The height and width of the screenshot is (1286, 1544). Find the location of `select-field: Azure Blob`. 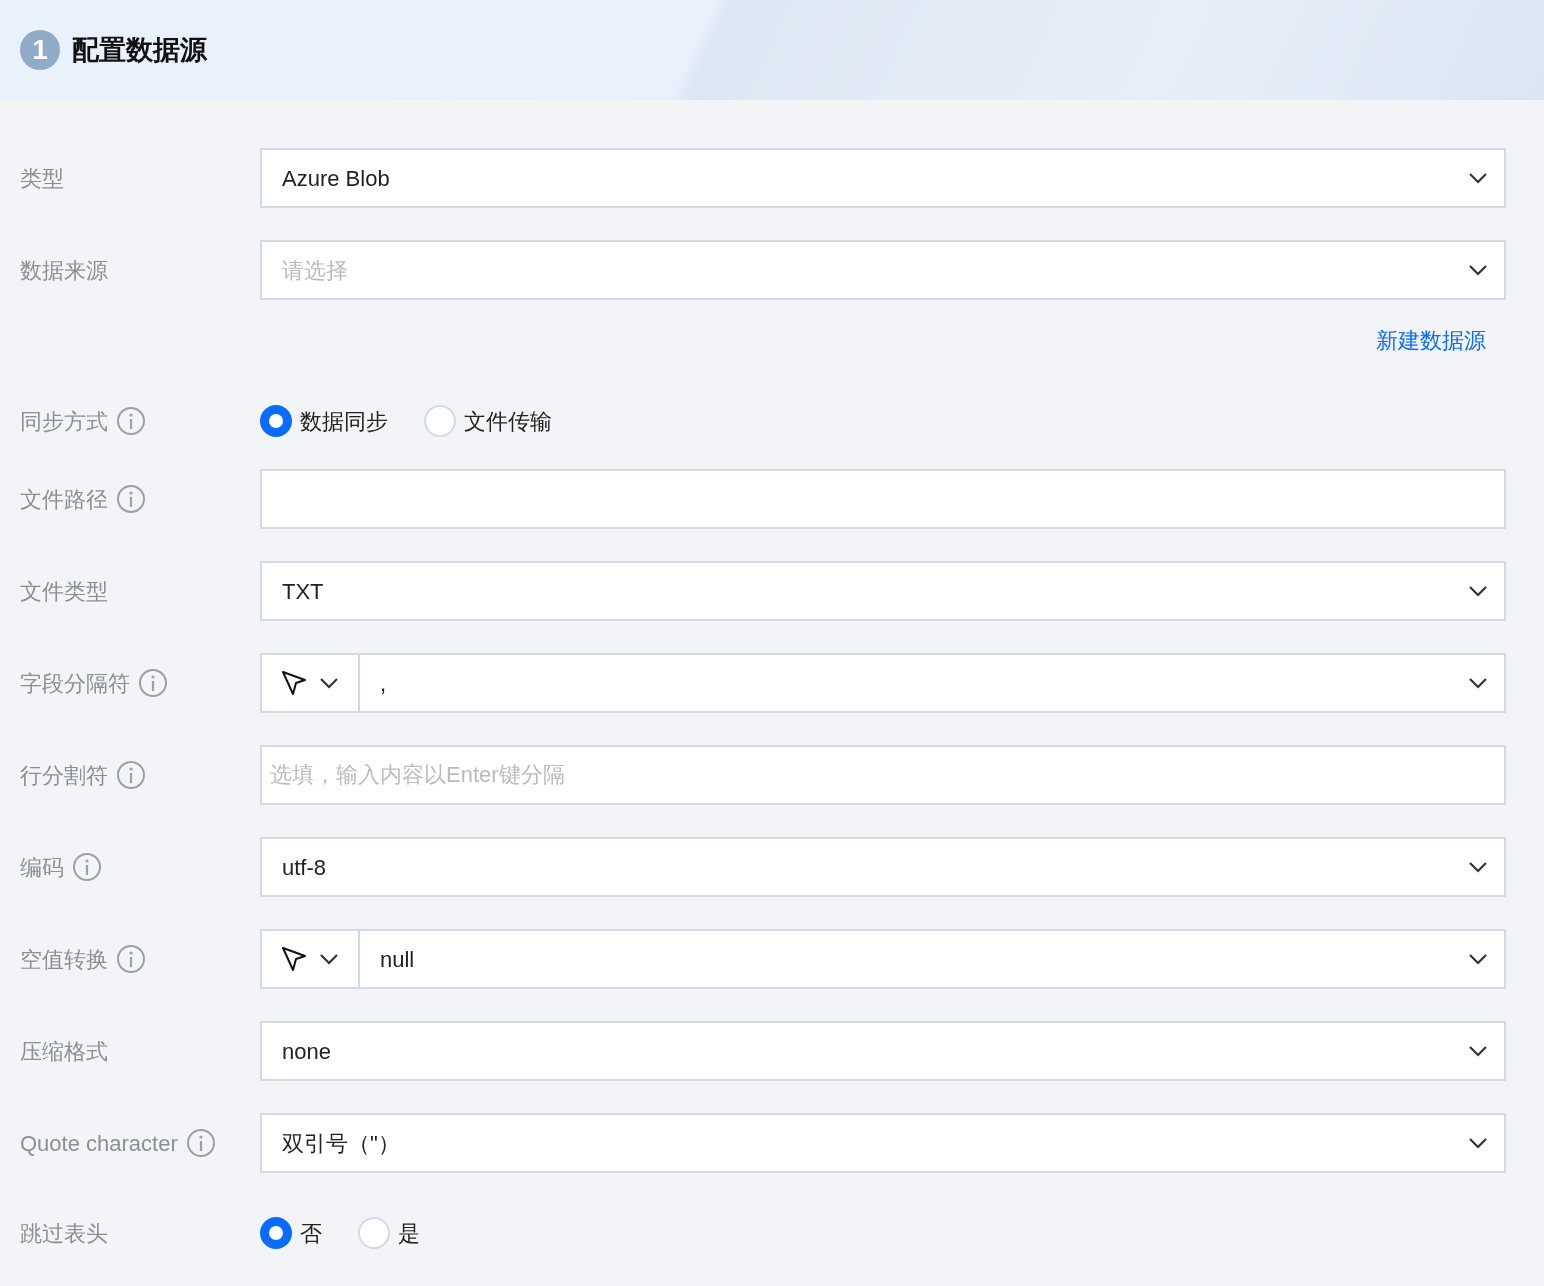

select-field: Azure Blob is located at coordinates (883, 178).